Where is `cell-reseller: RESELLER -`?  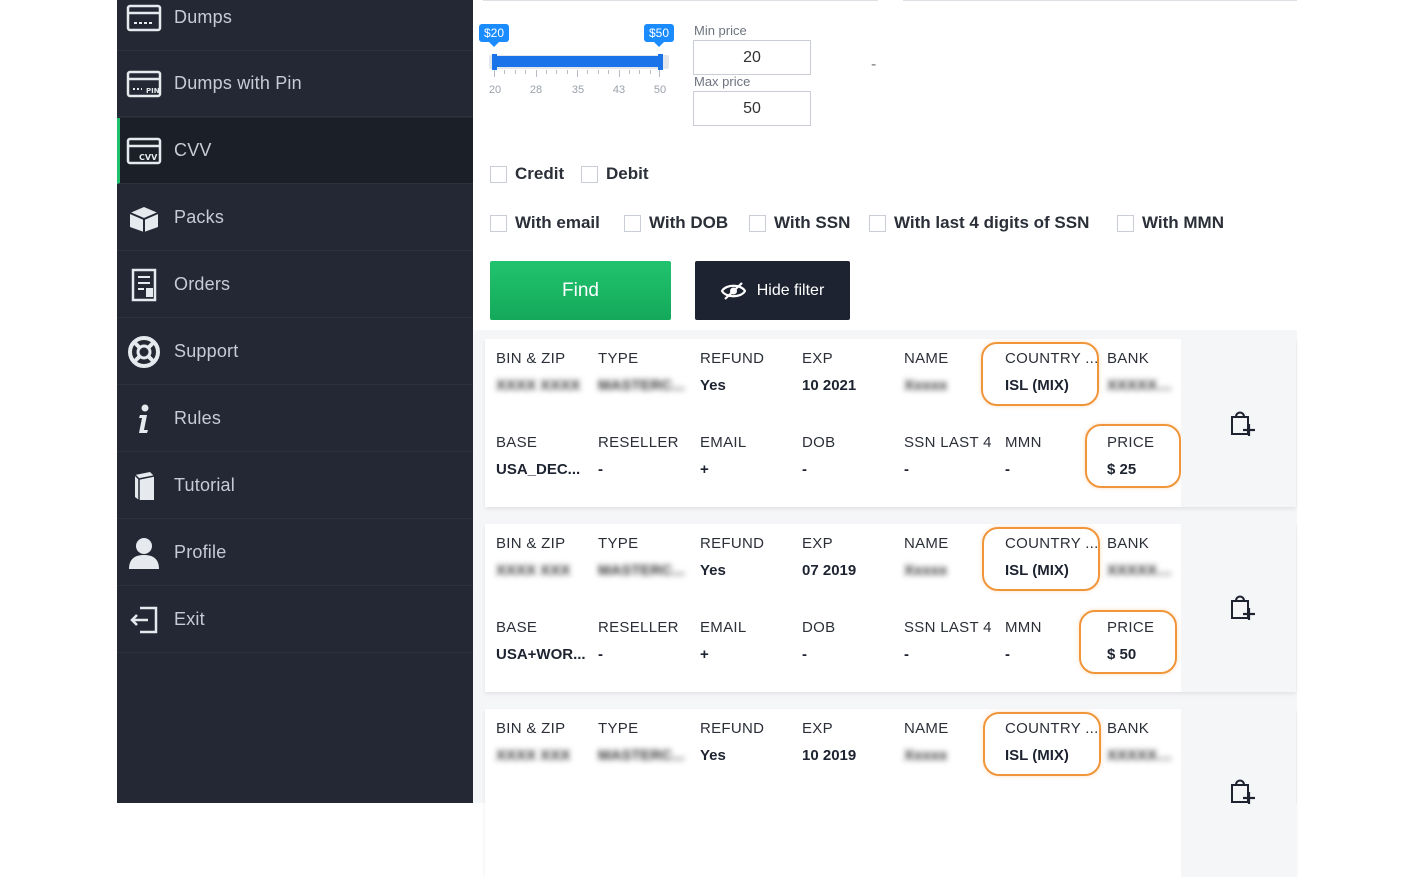 cell-reseller: RESELLER - is located at coordinates (648, 456).